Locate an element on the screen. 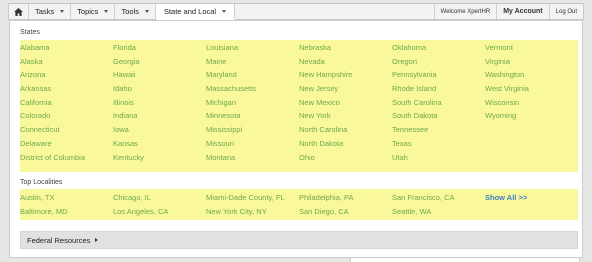 The image size is (592, 262). state-link: New Jersey is located at coordinates (345, 89).